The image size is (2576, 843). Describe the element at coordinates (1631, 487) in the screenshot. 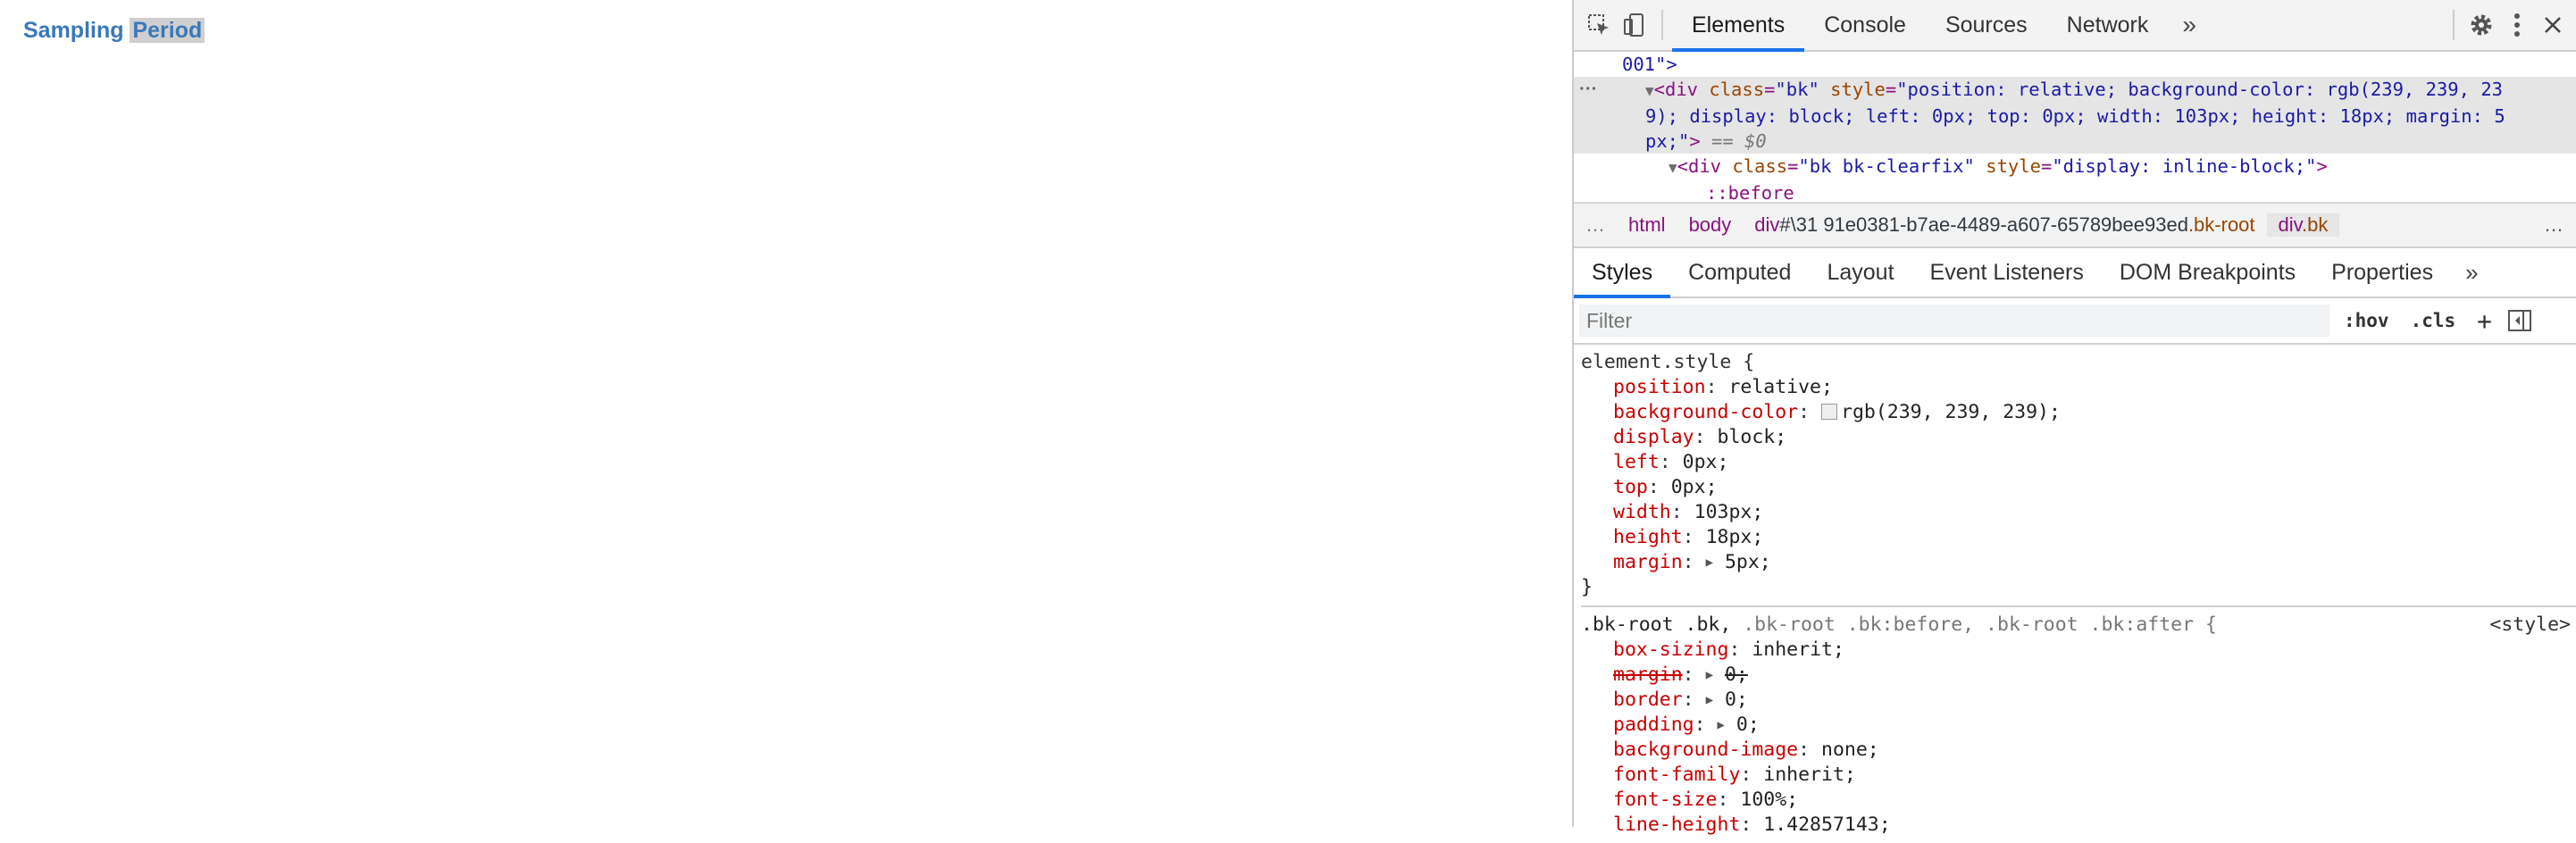

I see `property-name: top` at that location.